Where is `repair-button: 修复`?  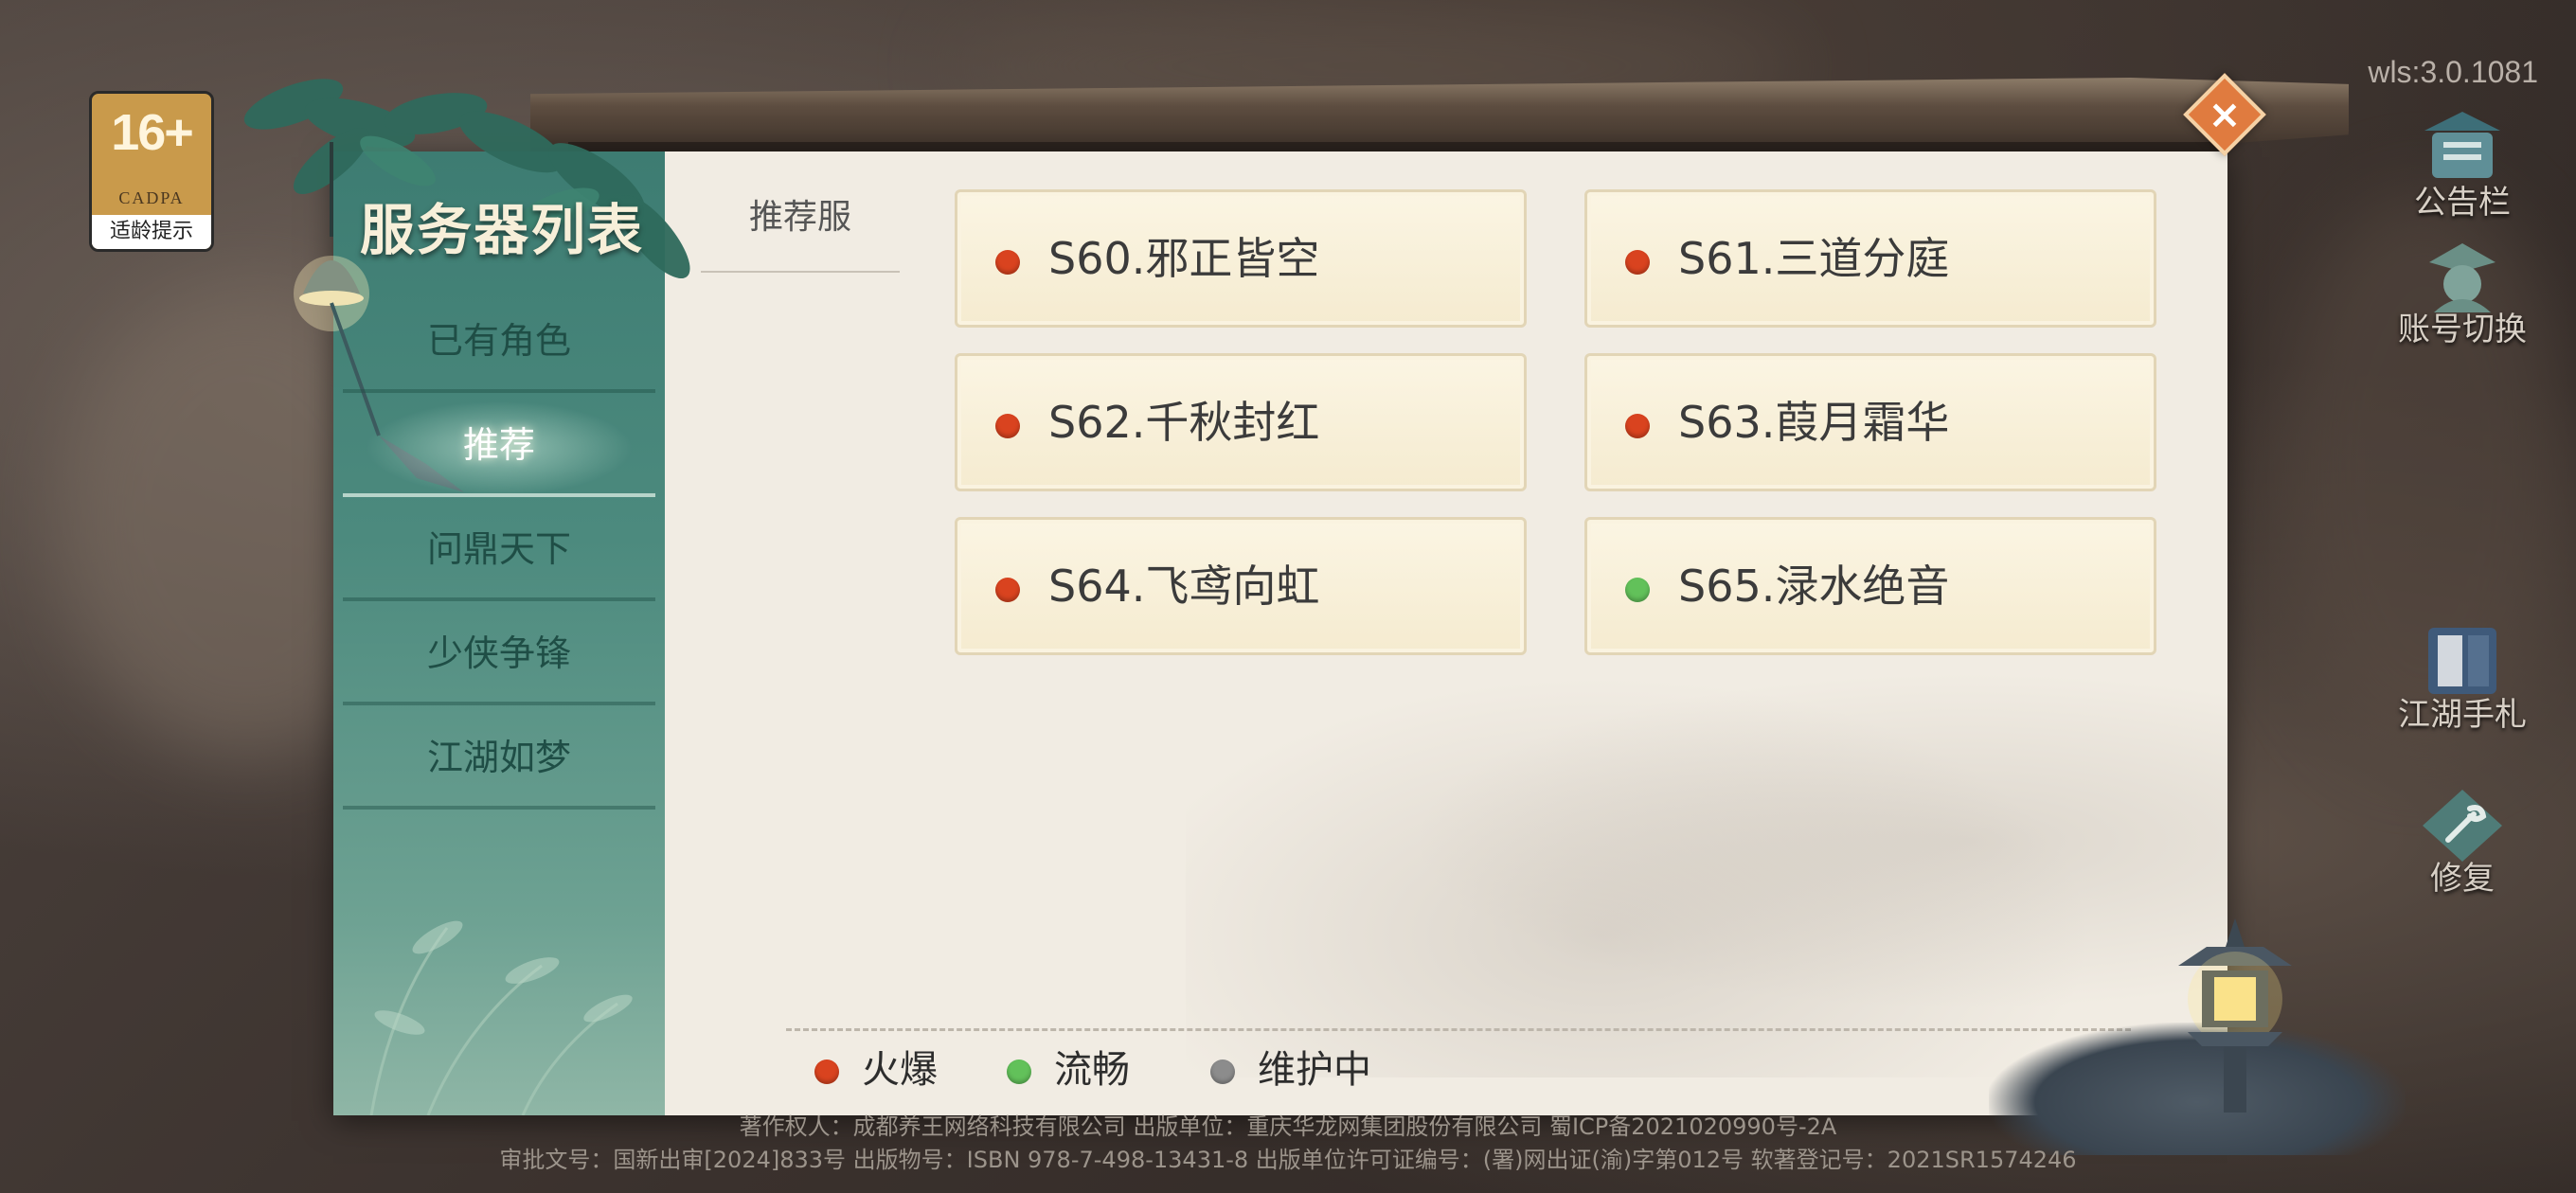
repair-button: 修复 is located at coordinates (2462, 843).